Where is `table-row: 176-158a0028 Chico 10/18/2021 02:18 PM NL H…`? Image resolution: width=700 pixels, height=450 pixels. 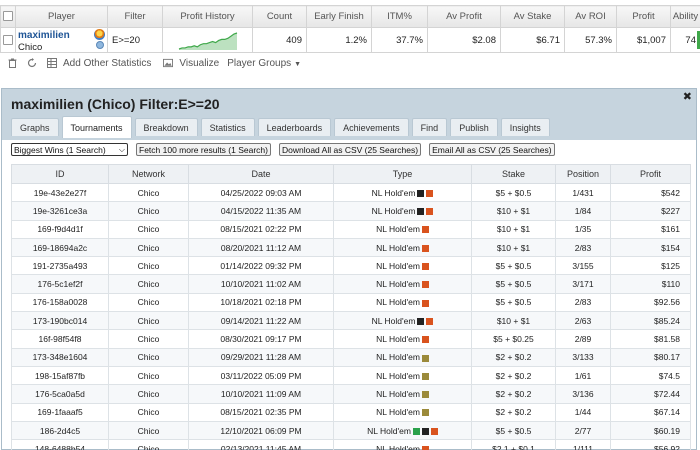 table-row: 176-158a0028 Chico 10/18/2021 02:18 PM NL H… is located at coordinates (351, 302).